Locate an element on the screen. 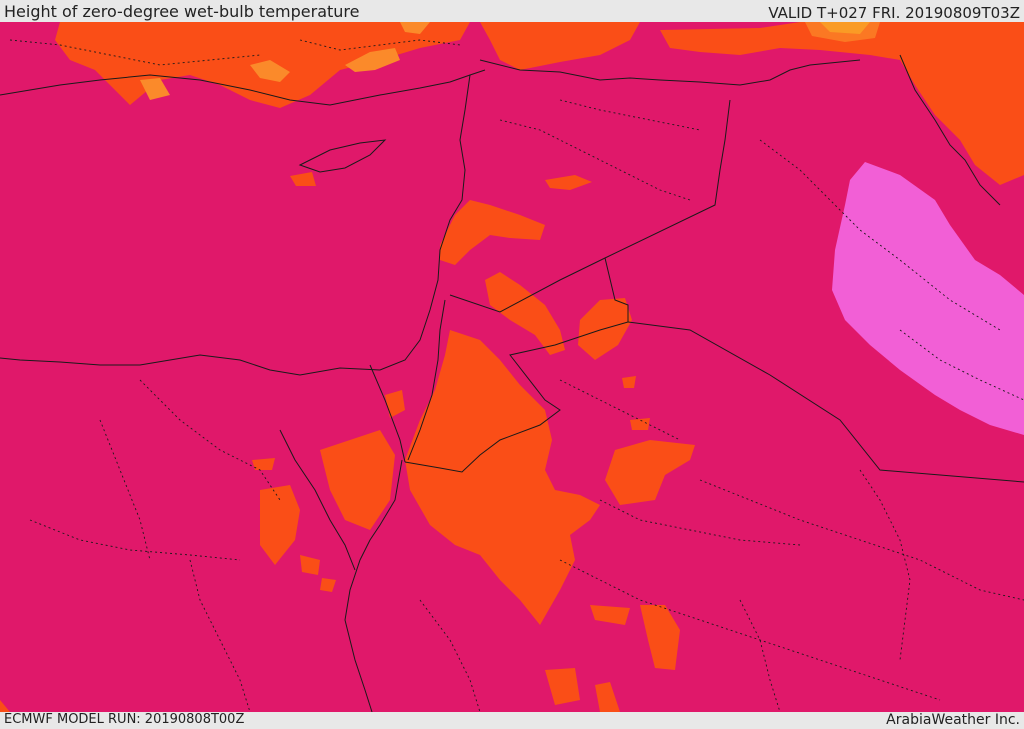 The width and height of the screenshot is (1024, 729). model-run: ECMWF MODEL RUN: 20190808T00Z is located at coordinates (124, 719).